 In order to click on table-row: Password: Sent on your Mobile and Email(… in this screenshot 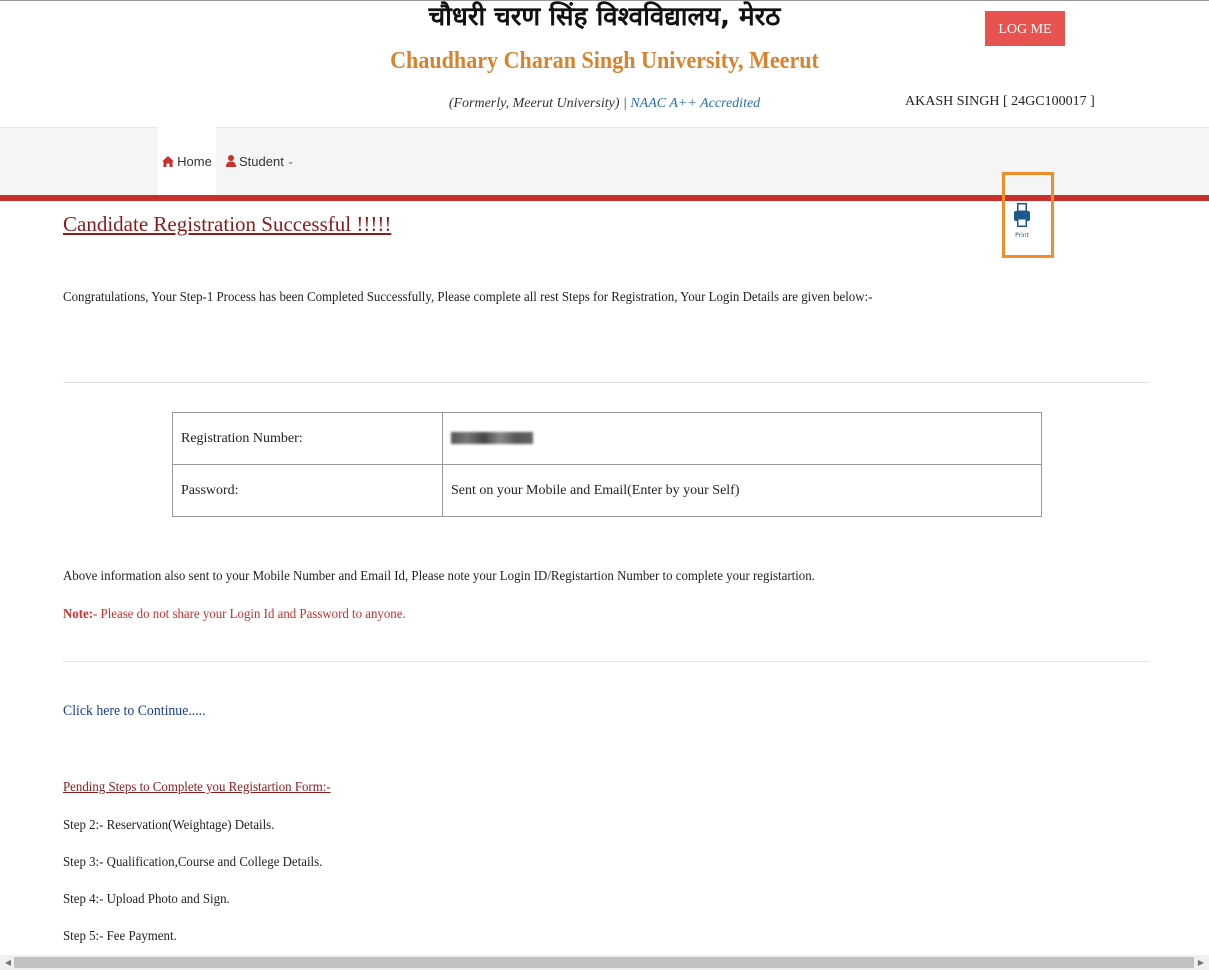, I will do `click(607, 490)`.